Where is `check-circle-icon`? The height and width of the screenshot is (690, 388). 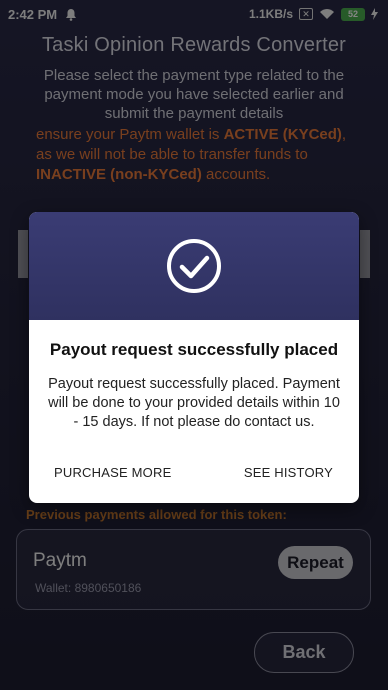
check-circle-icon is located at coordinates (194, 266).